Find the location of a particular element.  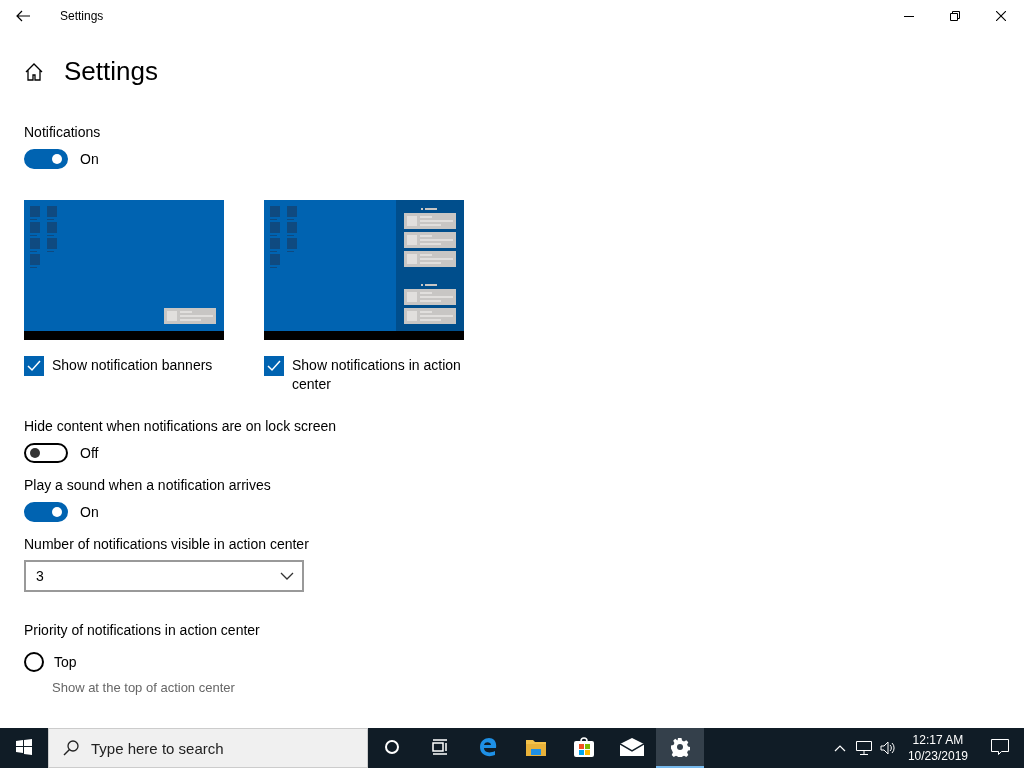

folder-icon is located at coordinates (536, 747).